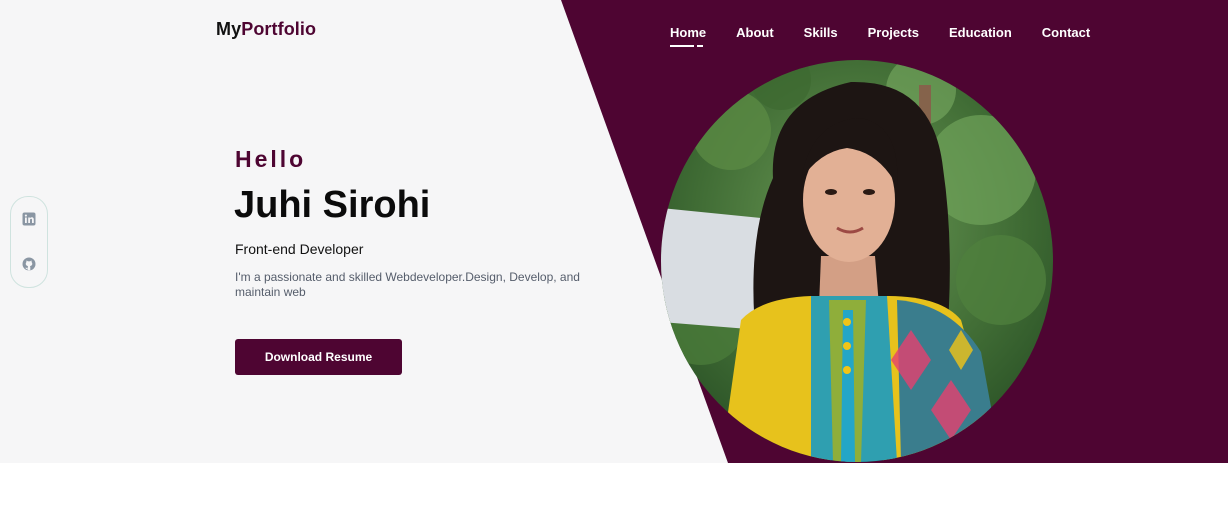 The width and height of the screenshot is (1228, 518). Describe the element at coordinates (1066, 32) in the screenshot. I see `nav-contact: Contact` at that location.